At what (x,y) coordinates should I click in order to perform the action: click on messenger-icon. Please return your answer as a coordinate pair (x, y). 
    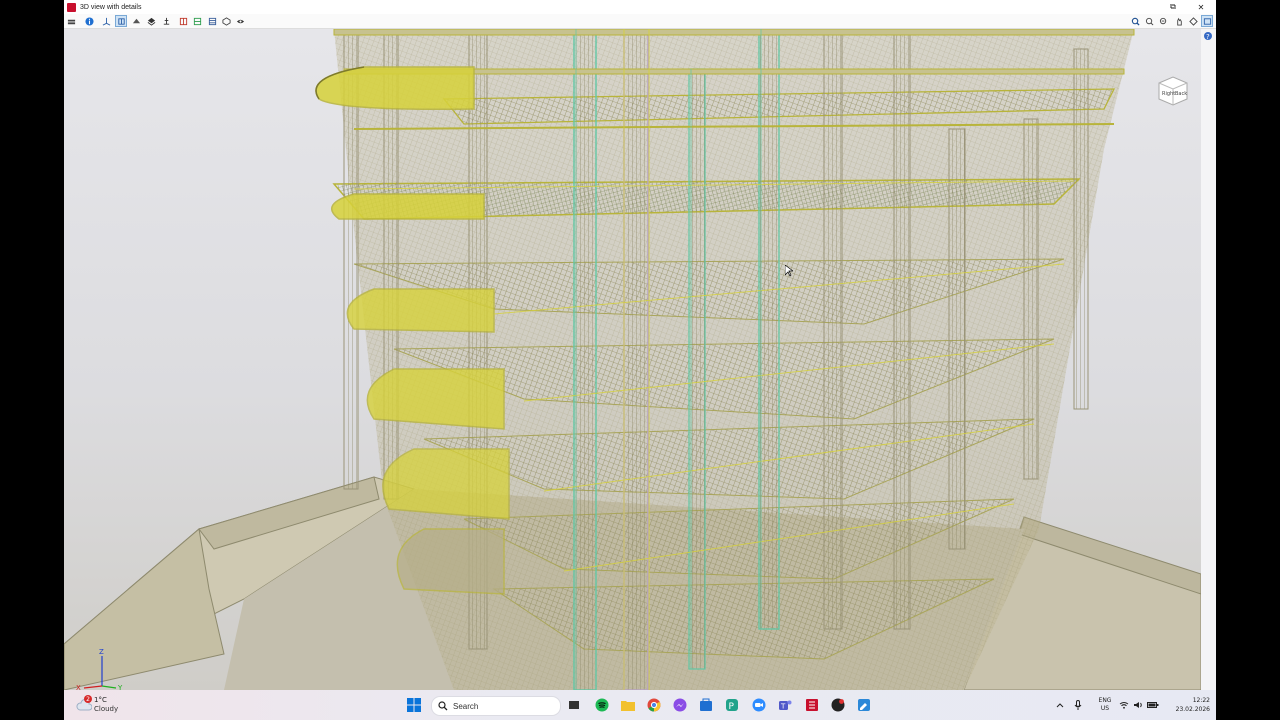
    Looking at the image, I should click on (680, 705).